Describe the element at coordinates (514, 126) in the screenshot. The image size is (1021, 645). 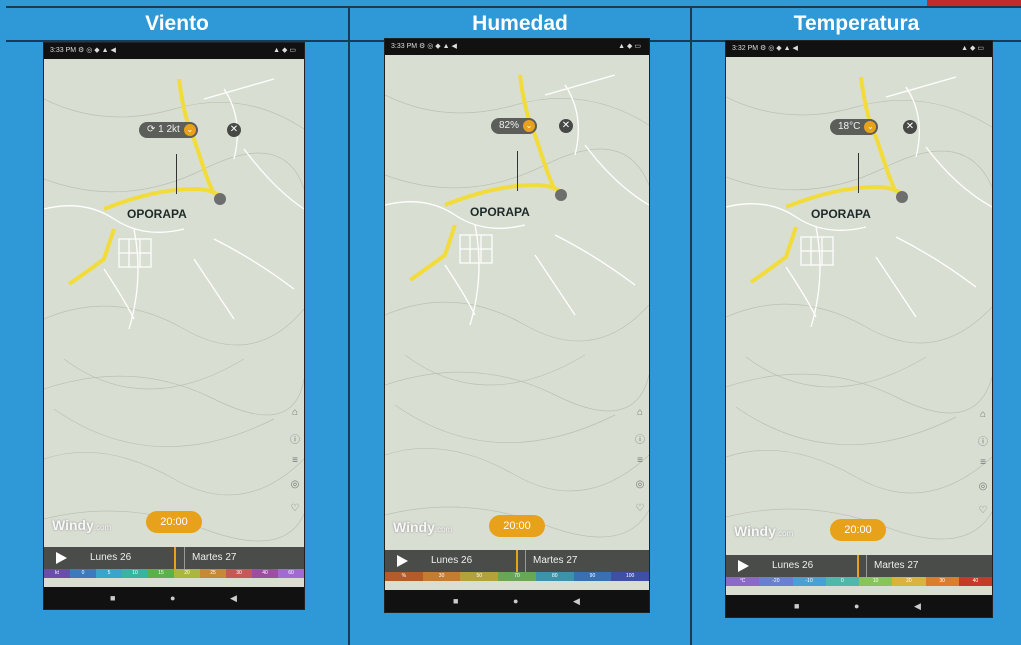
I see `reading-pill: 82% ⌄` at that location.